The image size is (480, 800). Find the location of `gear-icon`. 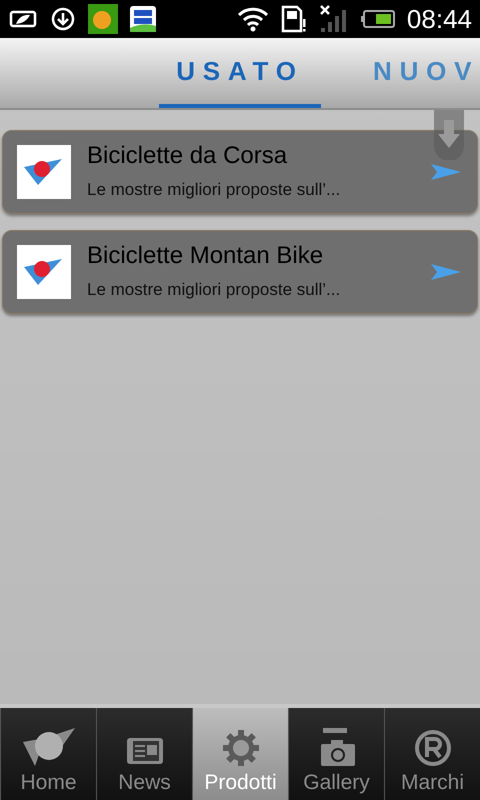

gear-icon is located at coordinates (240, 748).